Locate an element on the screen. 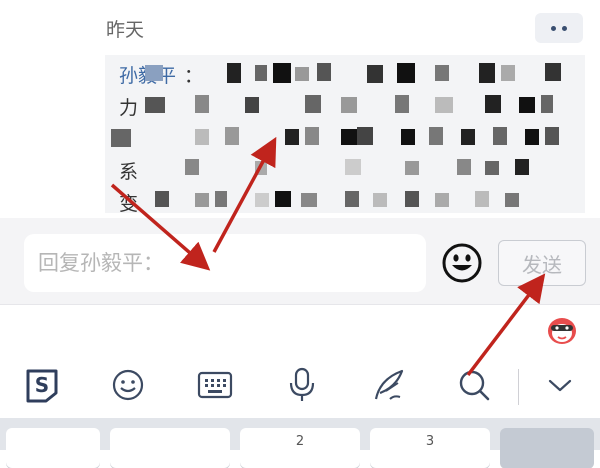 The width and height of the screenshot is (600, 468). more-options-button is located at coordinates (559, 28).